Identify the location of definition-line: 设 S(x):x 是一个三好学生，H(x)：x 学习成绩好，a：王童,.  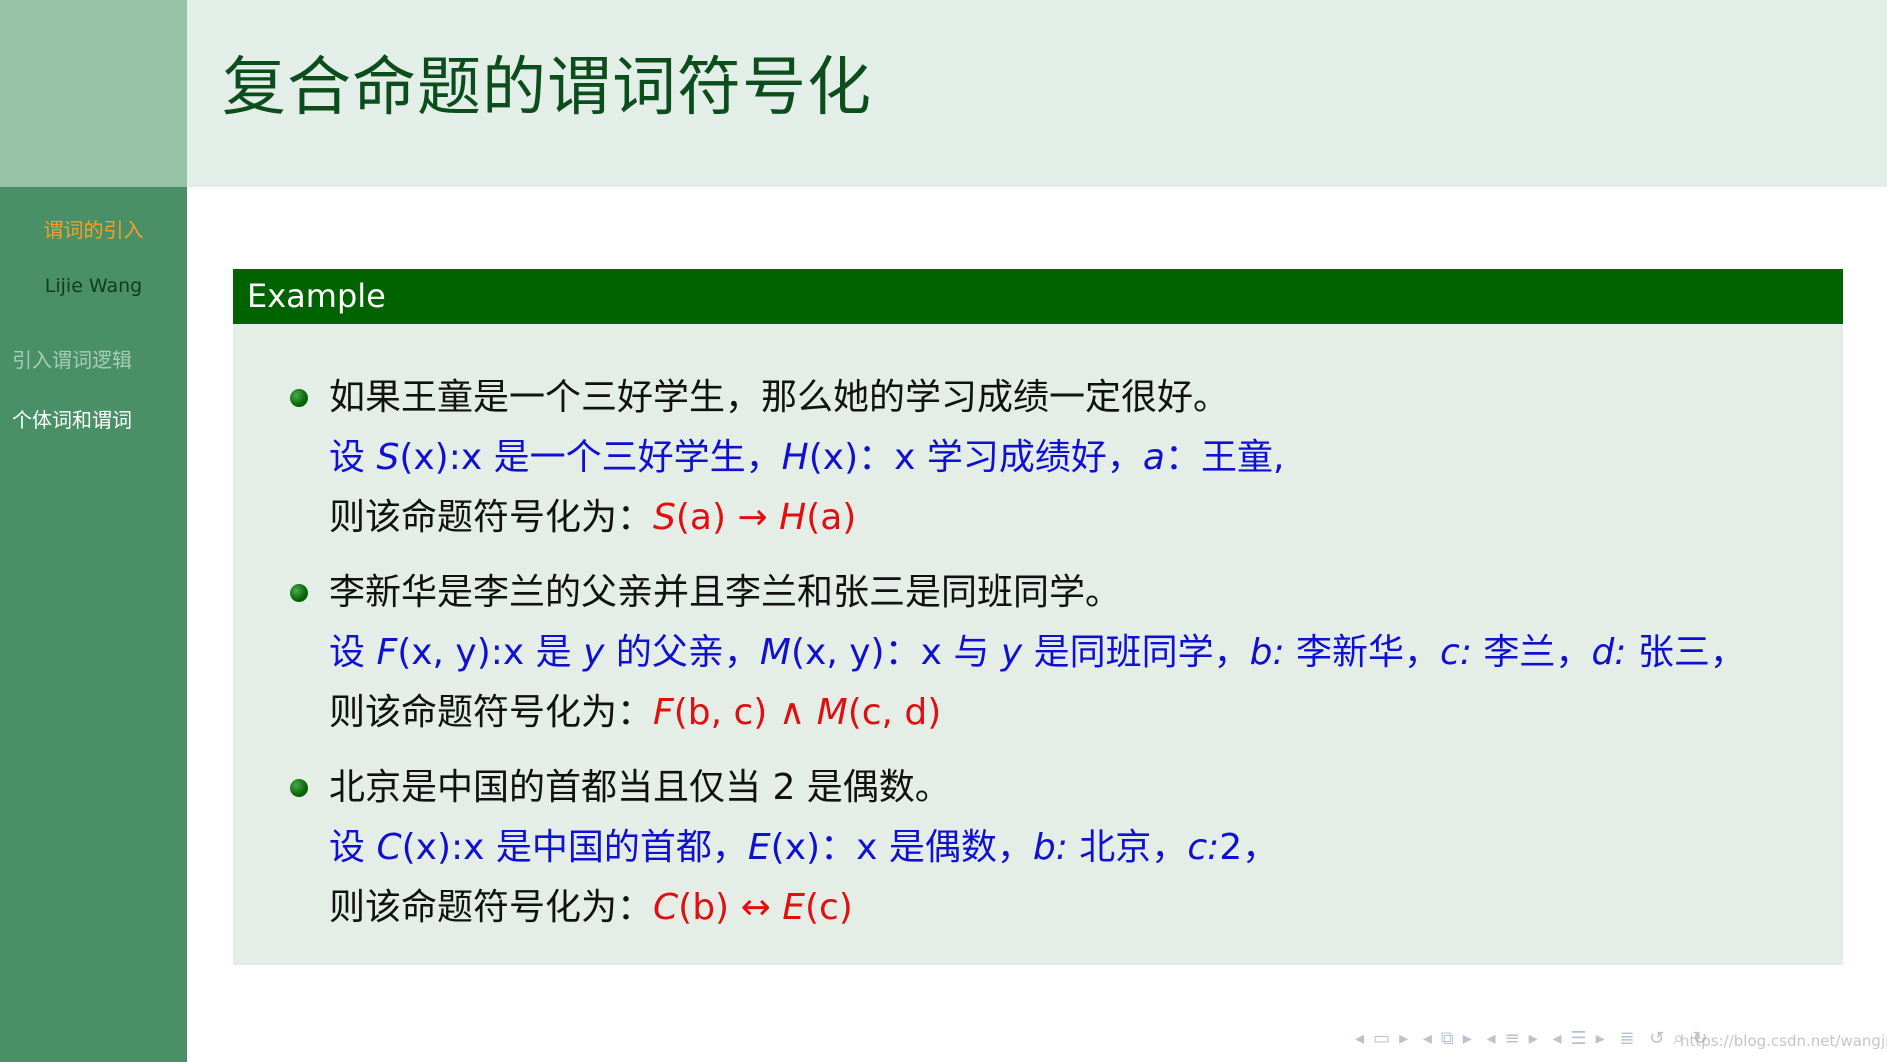
(806, 458).